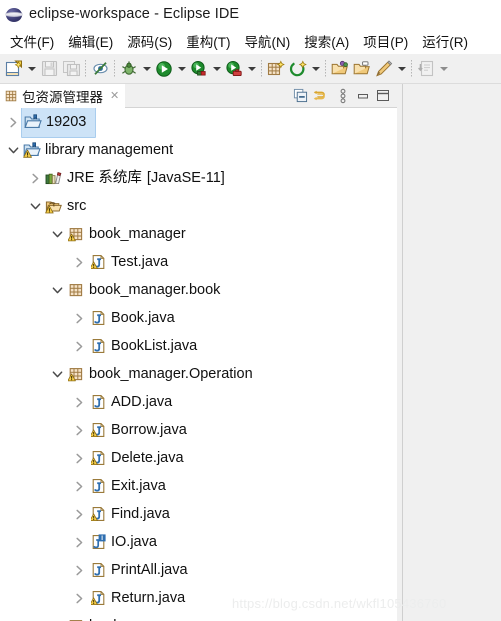 The height and width of the screenshot is (621, 501). What do you see at coordinates (216, 69) in the screenshot?
I see `coverage-dropdown-arrow` at bounding box center [216, 69].